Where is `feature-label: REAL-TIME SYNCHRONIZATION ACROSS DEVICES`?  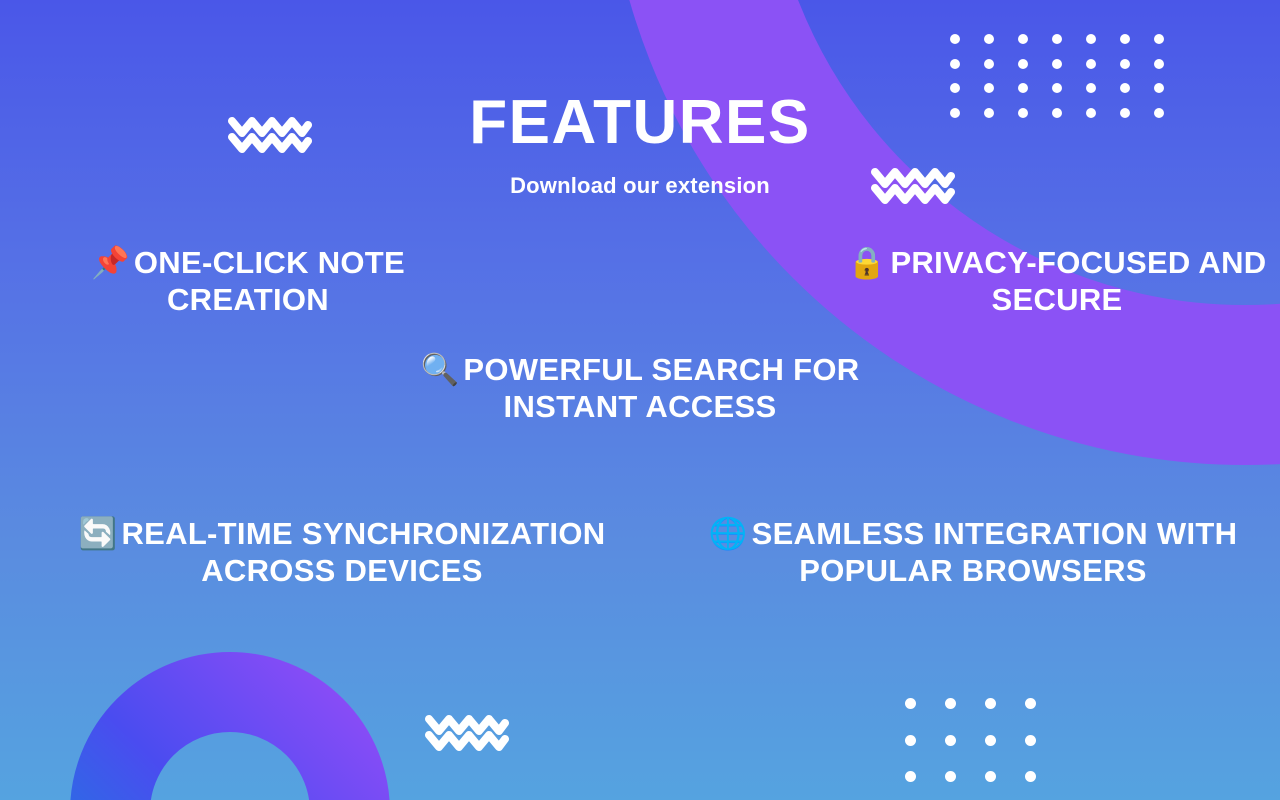
feature-label: REAL-TIME SYNCHRONIZATION ACROSS DEVICES is located at coordinates (363, 552).